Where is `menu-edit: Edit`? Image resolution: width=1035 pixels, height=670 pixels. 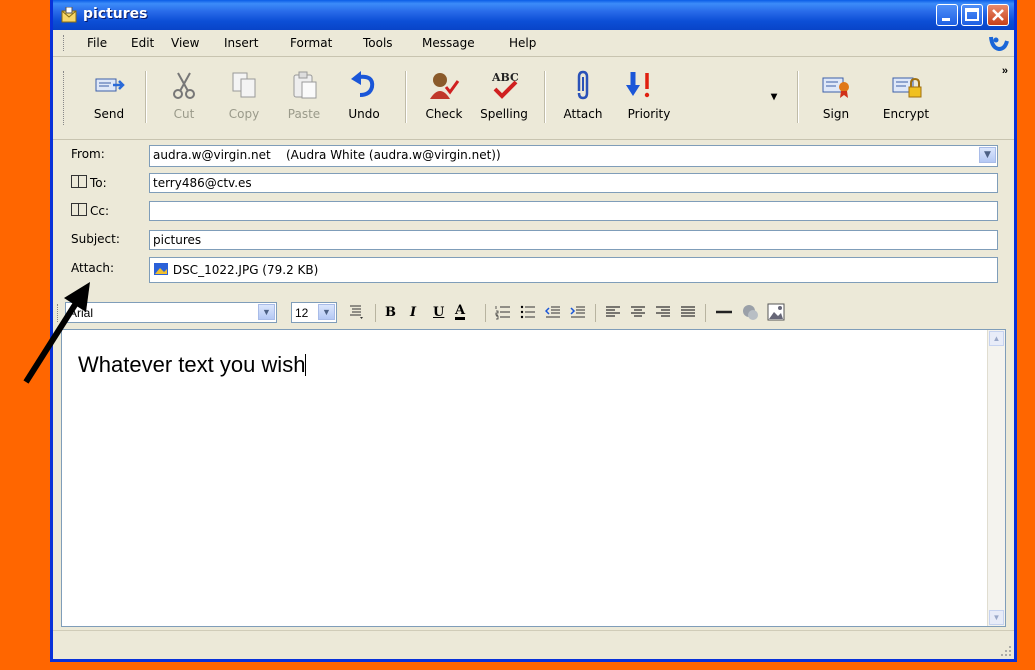
menu-edit: Edit is located at coordinates (142, 43).